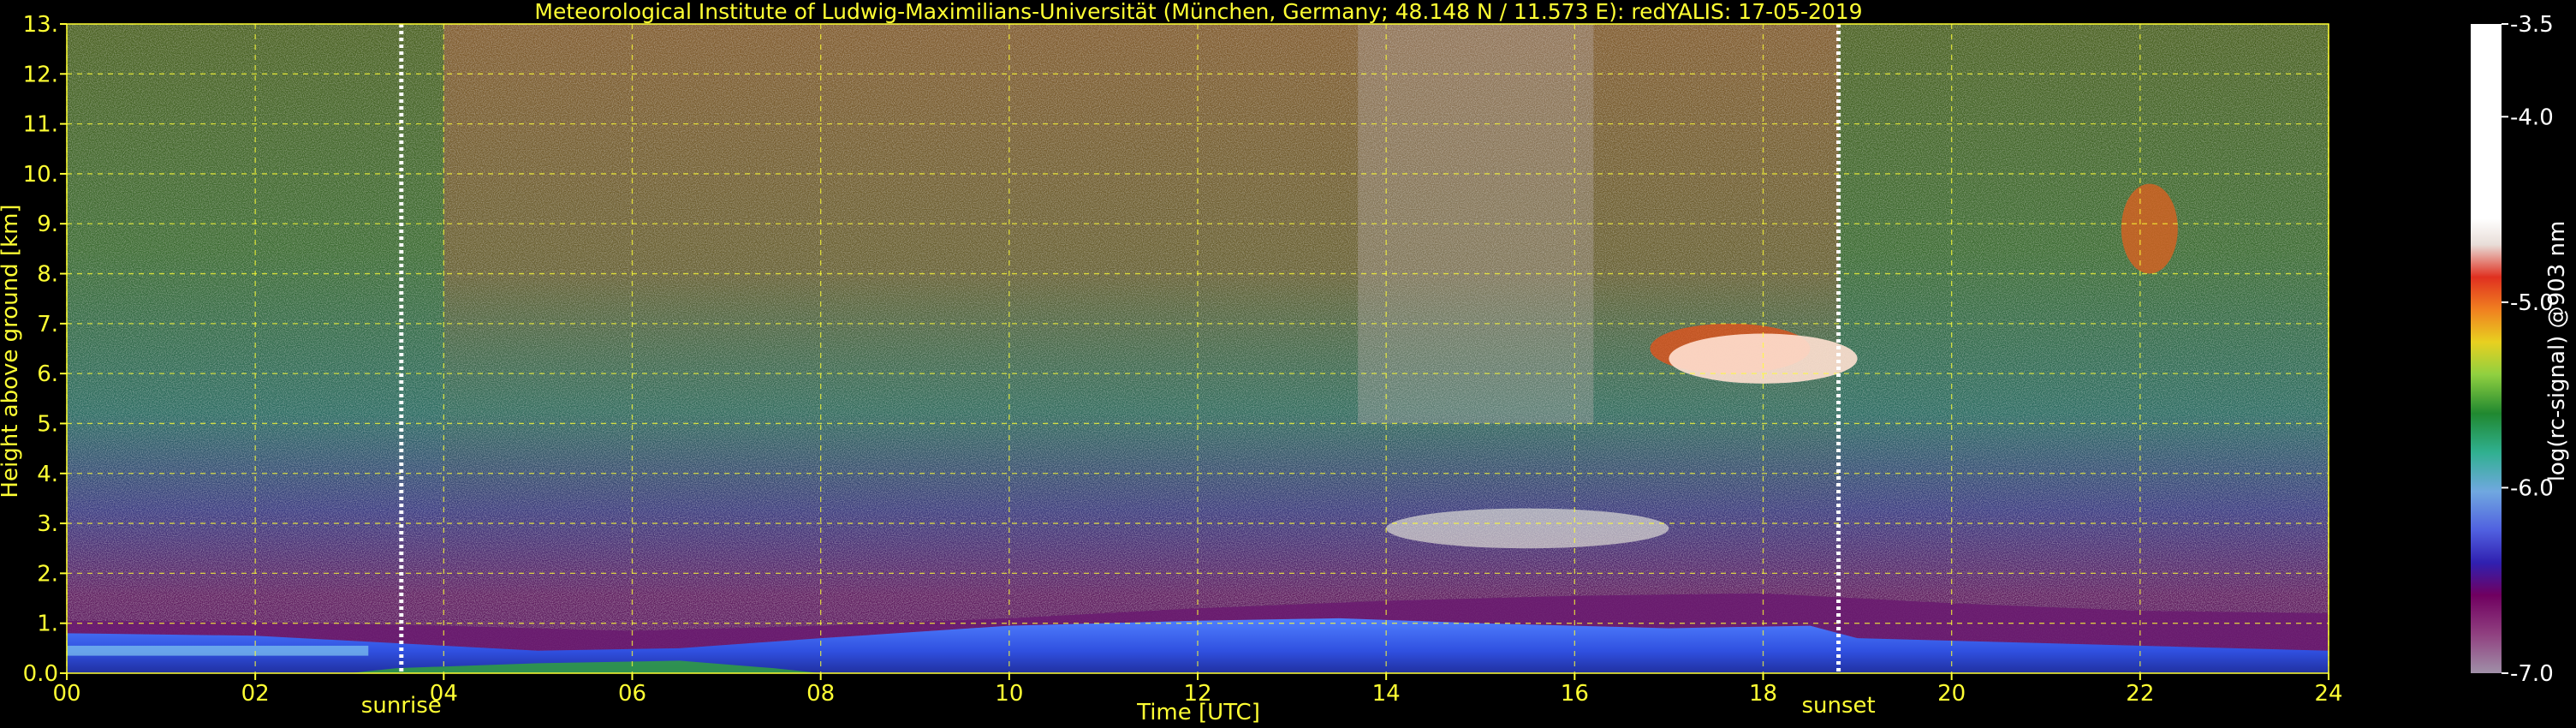 This screenshot has height=728, width=2576. I want to click on y-tick-label: 7., so click(47, 324).